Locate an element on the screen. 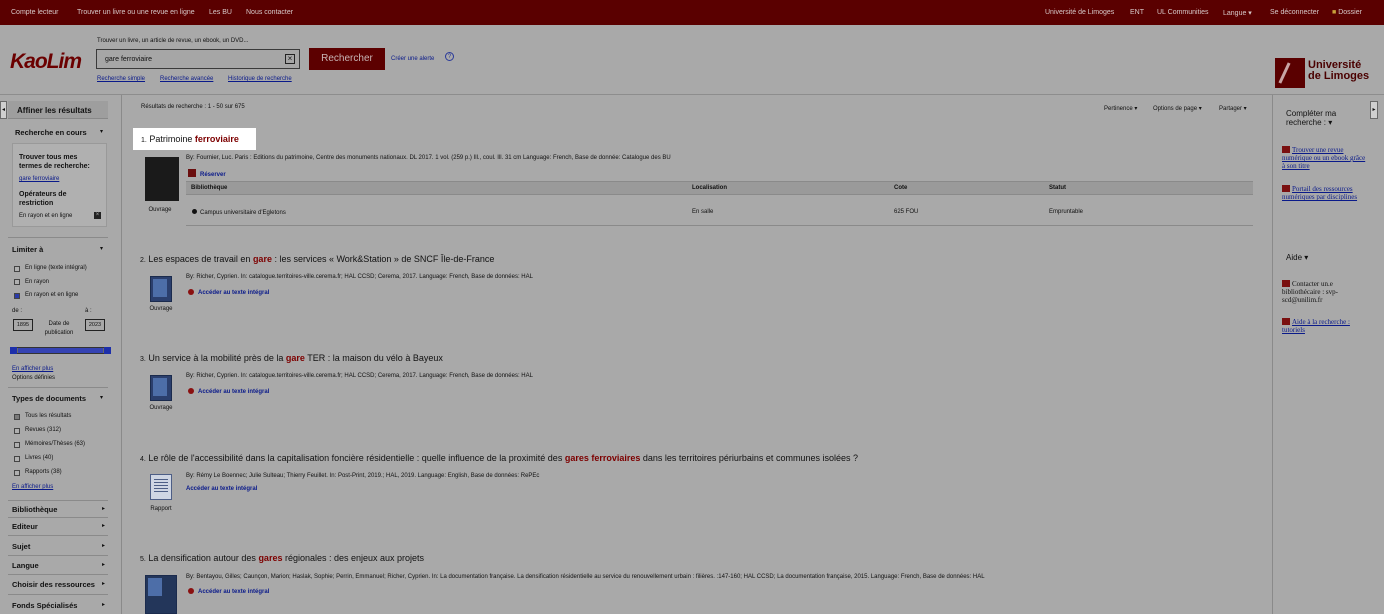 Image resolution: width=1384 pixels, height=614 pixels. search-history-link: Historique de recherche is located at coordinates (260, 79).